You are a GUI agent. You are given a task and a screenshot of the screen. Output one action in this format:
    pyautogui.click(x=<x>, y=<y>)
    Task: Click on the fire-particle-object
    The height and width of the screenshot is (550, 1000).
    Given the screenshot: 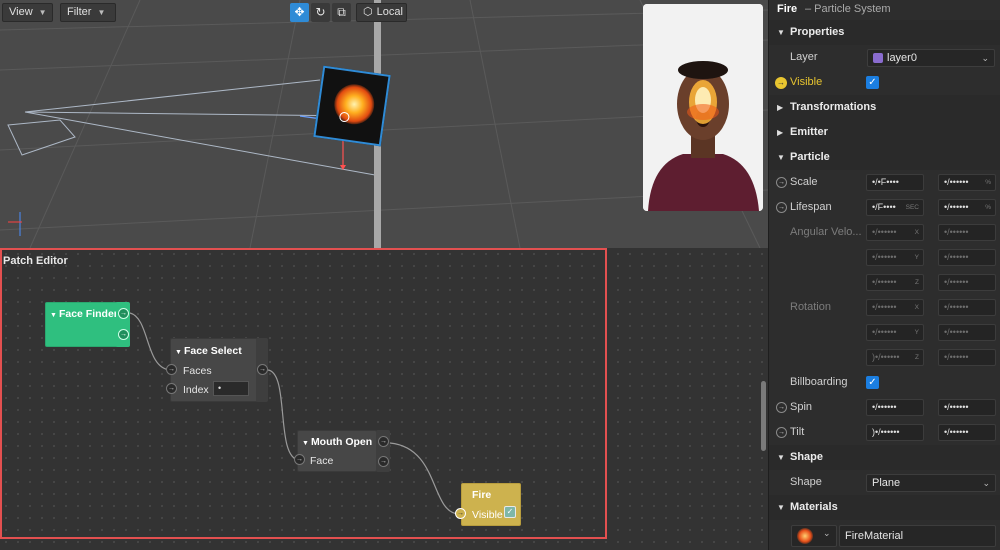 What is the action you would take?
    pyautogui.click(x=352, y=106)
    